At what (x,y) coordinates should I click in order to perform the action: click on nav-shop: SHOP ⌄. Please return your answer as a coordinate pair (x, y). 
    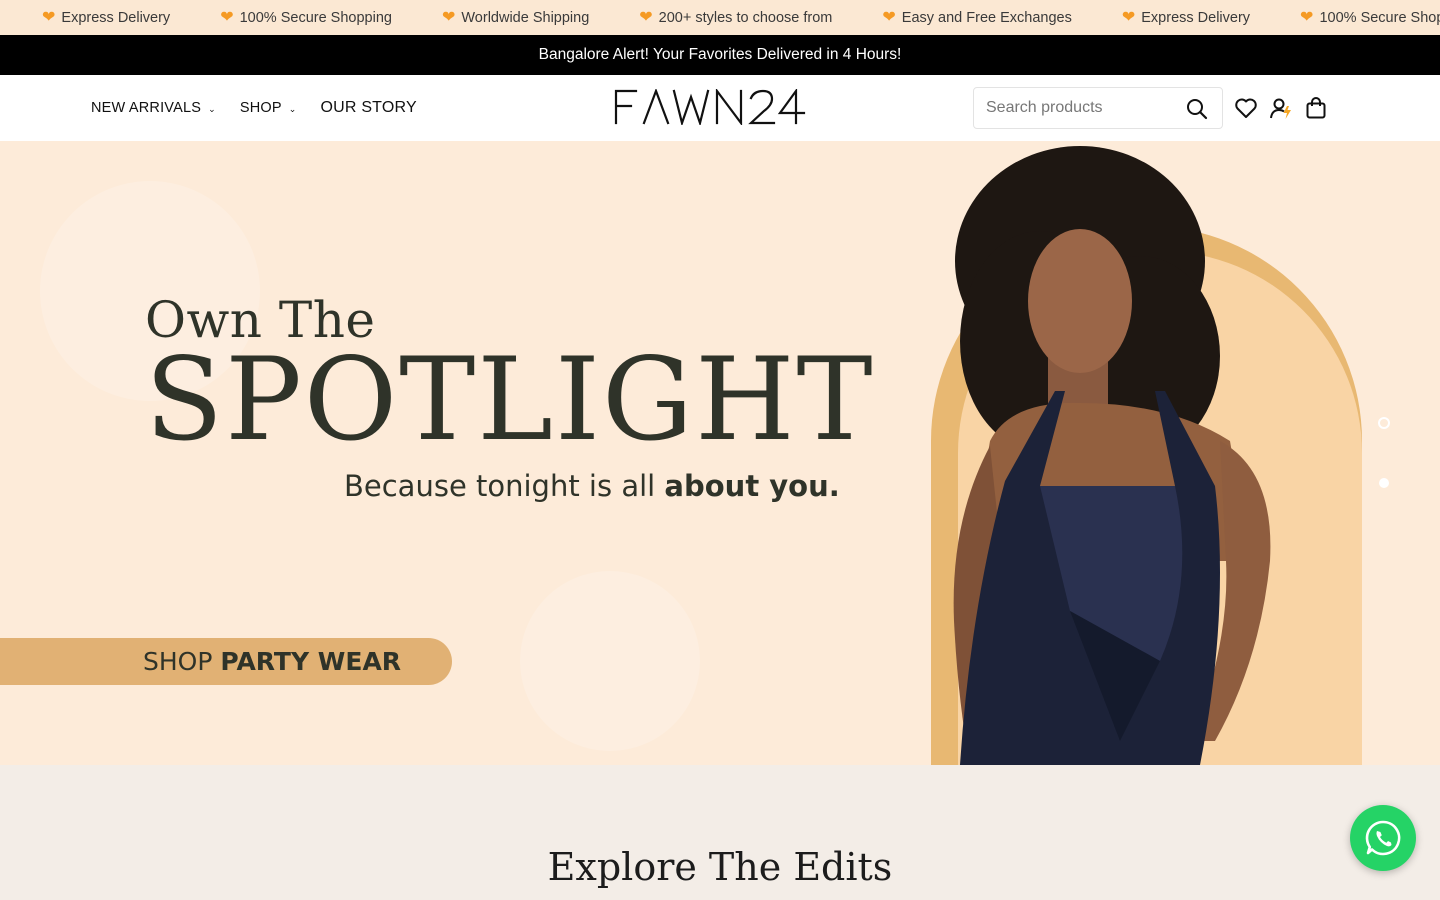
    Looking at the image, I should click on (268, 108).